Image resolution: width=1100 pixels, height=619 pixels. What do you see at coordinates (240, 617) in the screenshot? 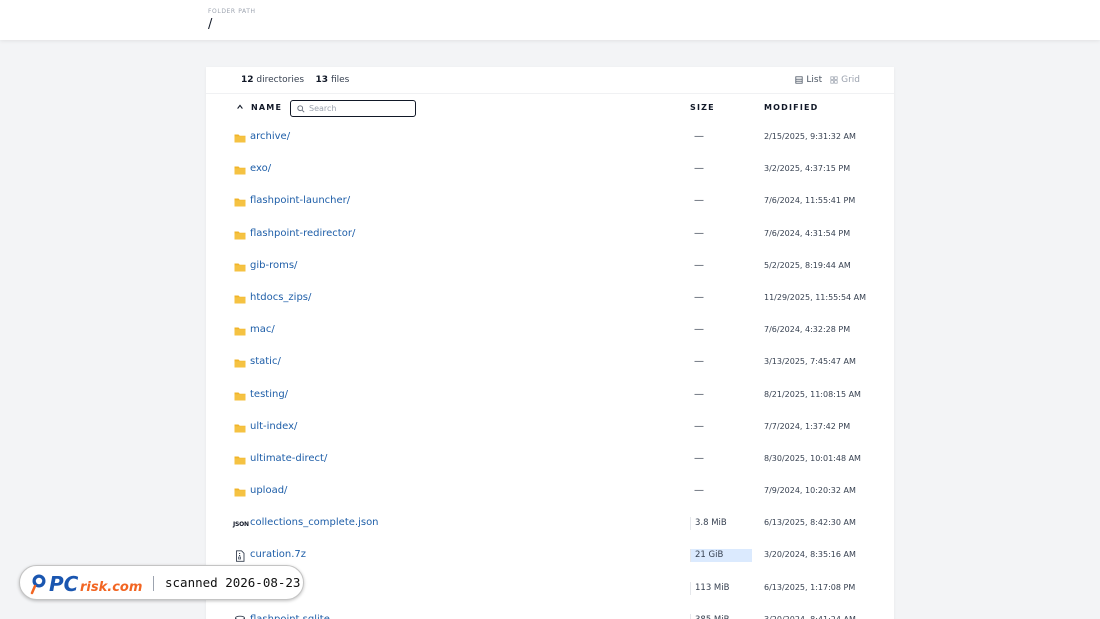
I see `database-icon` at bounding box center [240, 617].